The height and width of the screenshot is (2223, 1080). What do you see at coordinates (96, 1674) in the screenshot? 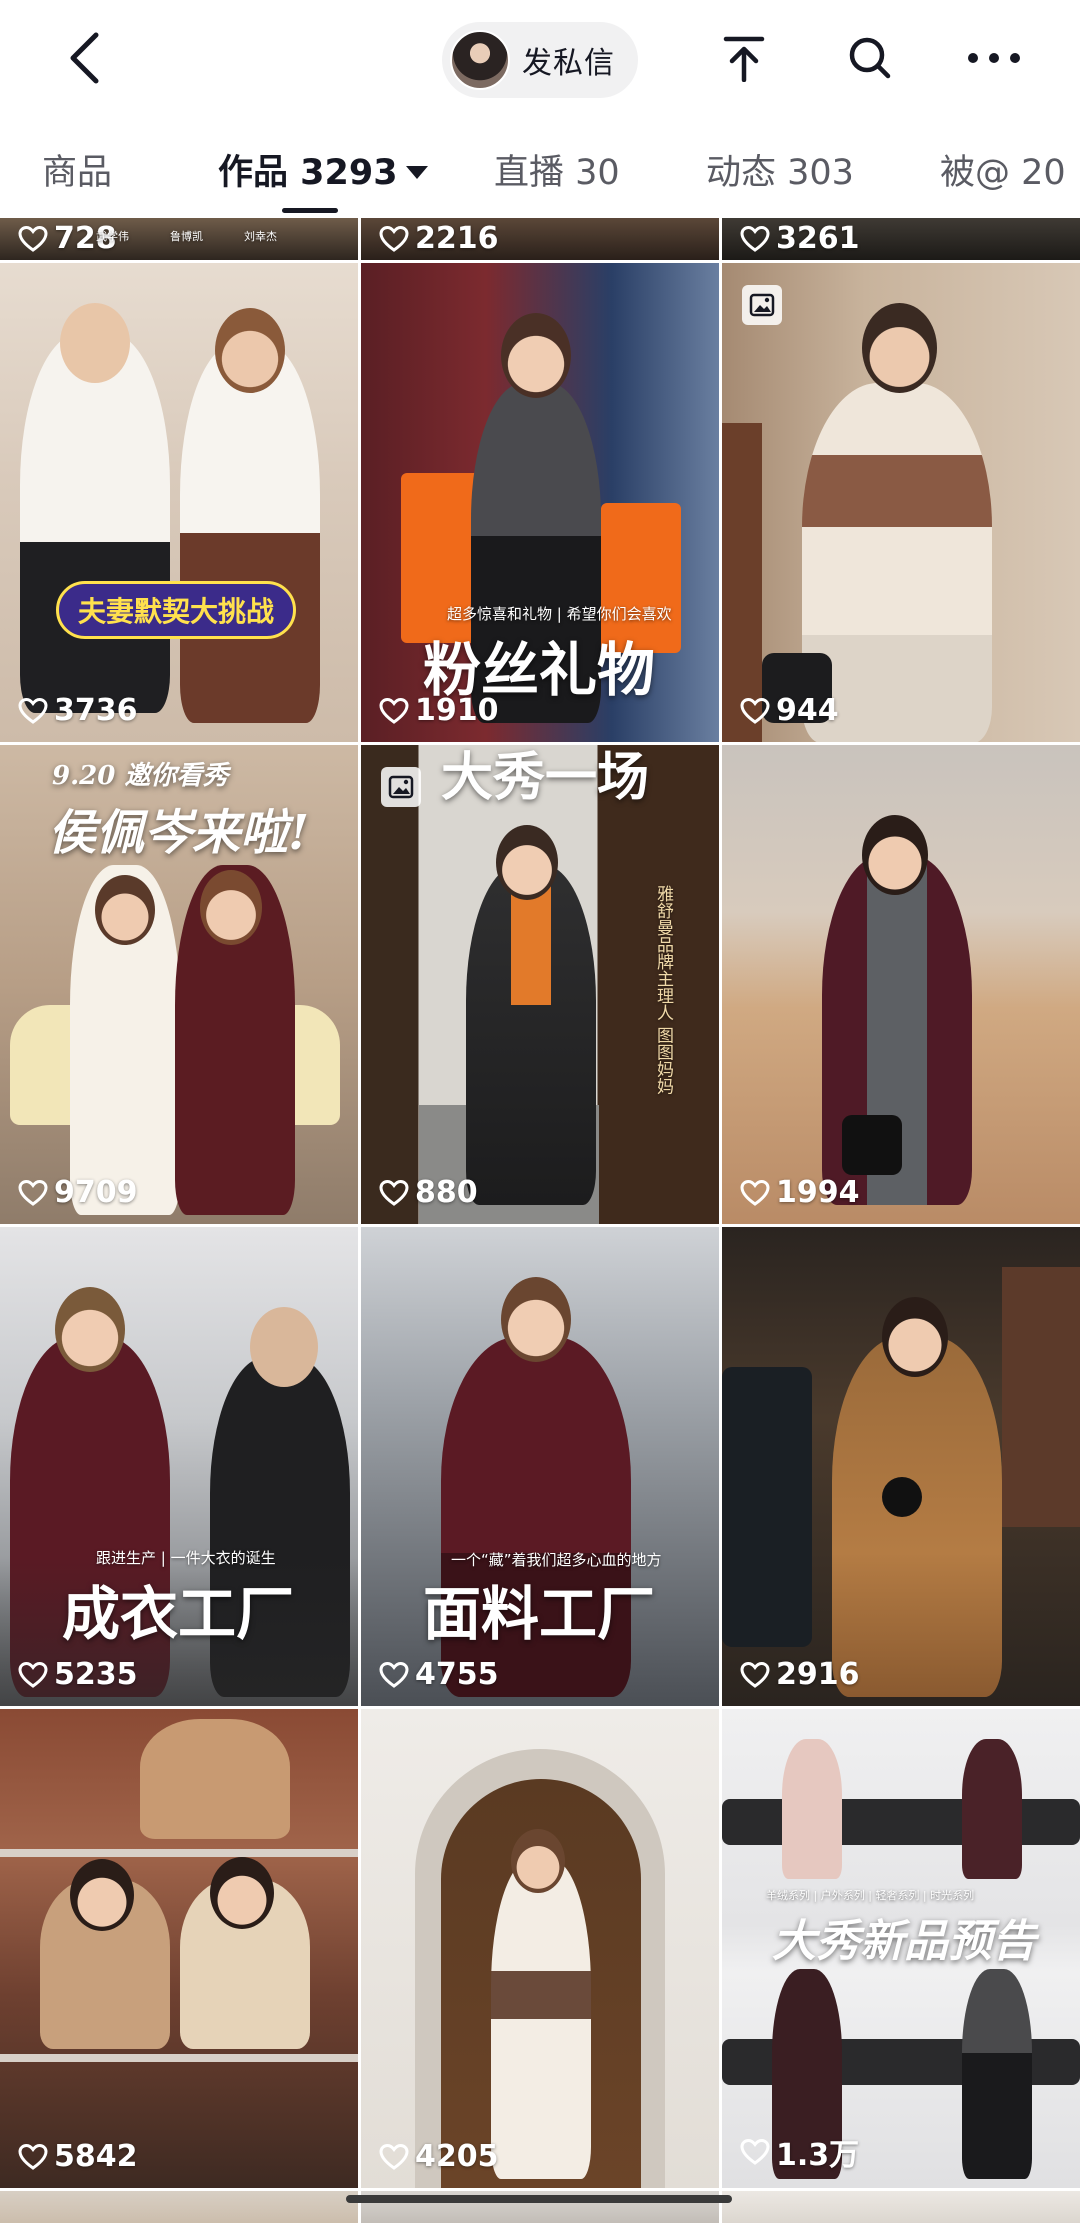
I see `like-count-value: 5235` at bounding box center [96, 1674].